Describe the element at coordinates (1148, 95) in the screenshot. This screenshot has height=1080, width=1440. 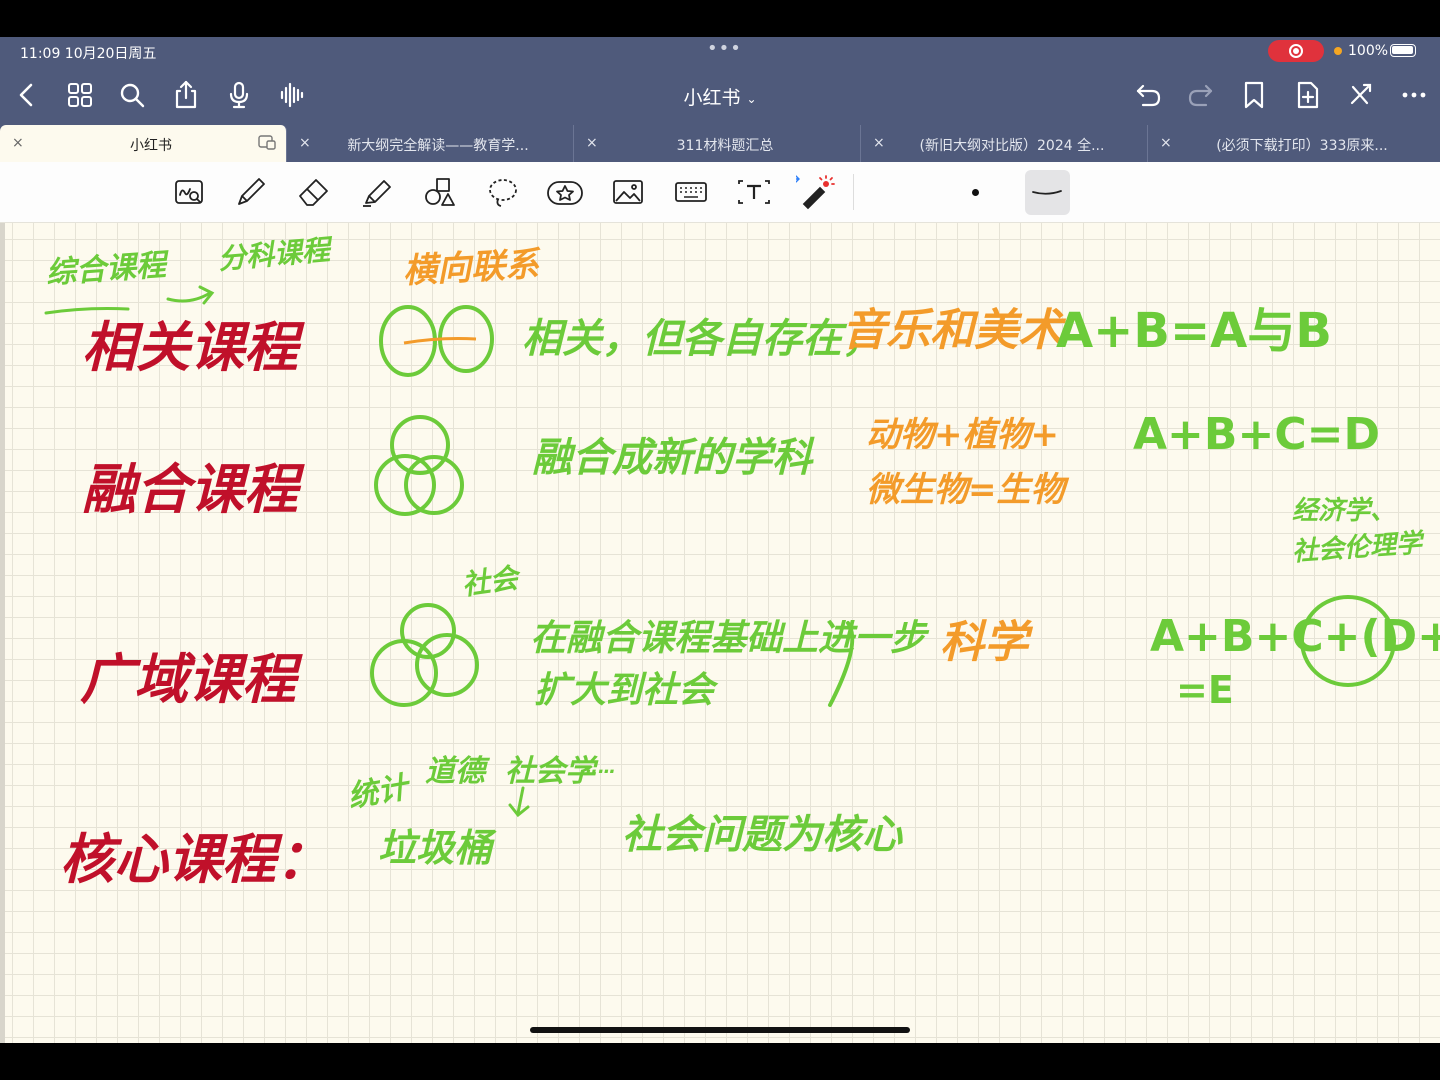
I see `undo-icon` at that location.